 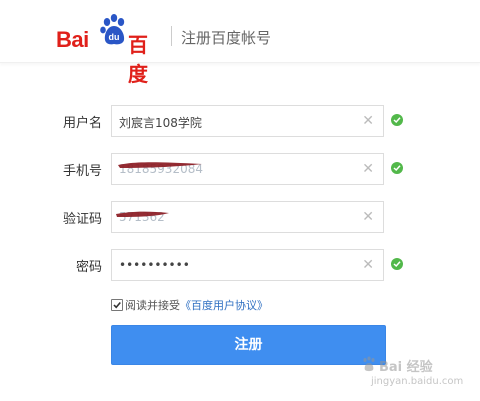 What do you see at coordinates (82, 171) in the screenshot?
I see `phone-label: 手机号` at bounding box center [82, 171].